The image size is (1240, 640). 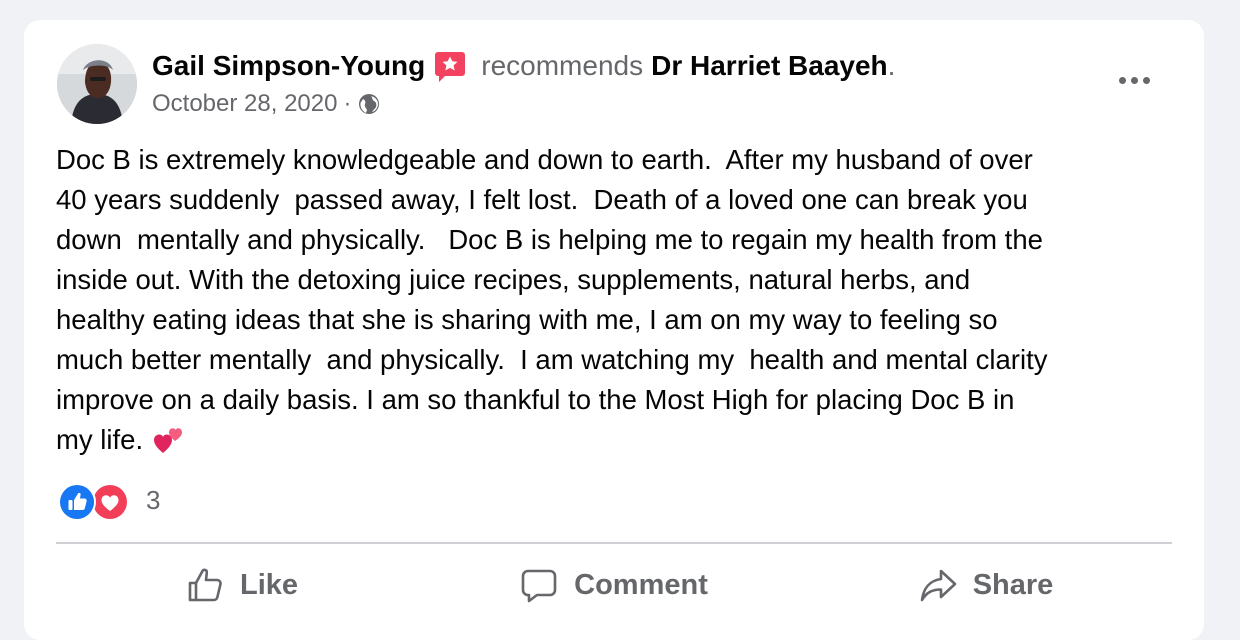 What do you see at coordinates (103, 439) in the screenshot?
I see `post-text-line: my life.` at bounding box center [103, 439].